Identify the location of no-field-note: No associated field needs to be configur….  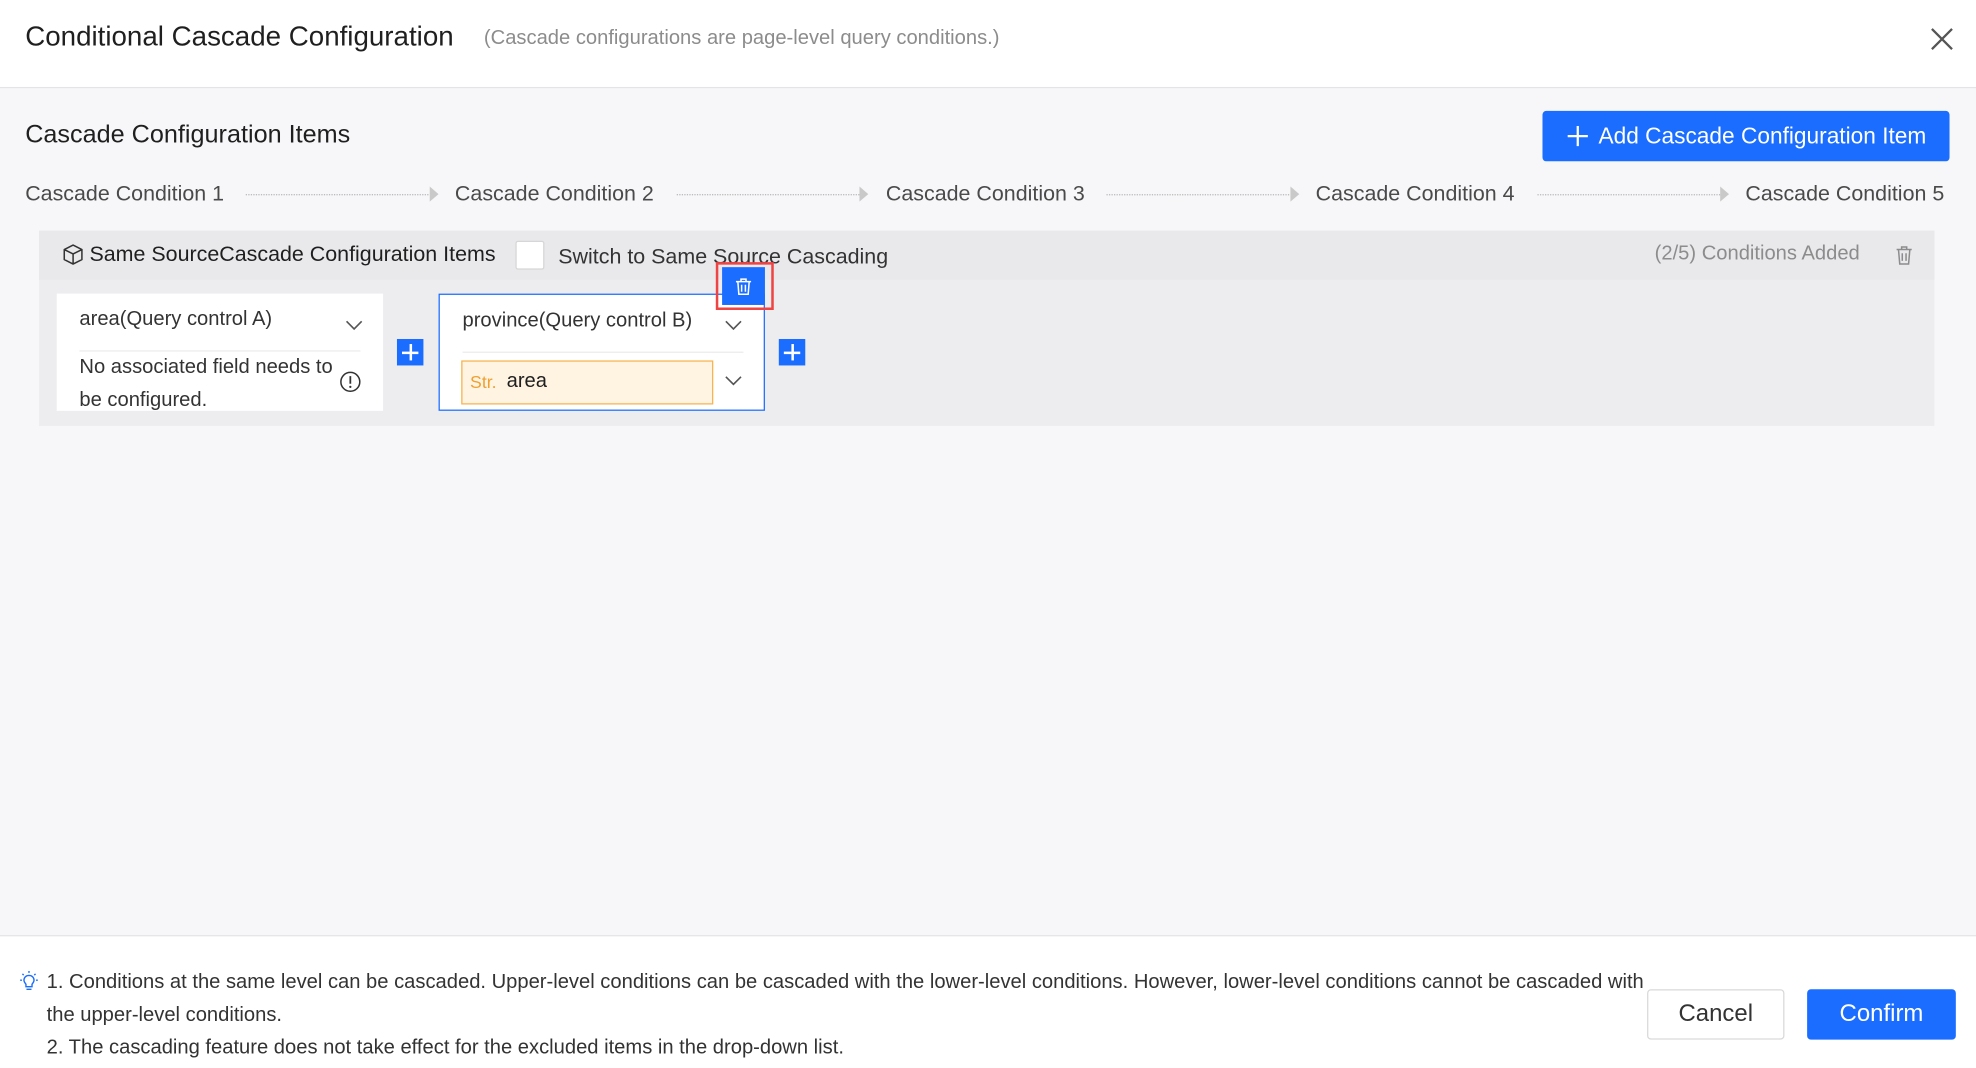
(206, 383).